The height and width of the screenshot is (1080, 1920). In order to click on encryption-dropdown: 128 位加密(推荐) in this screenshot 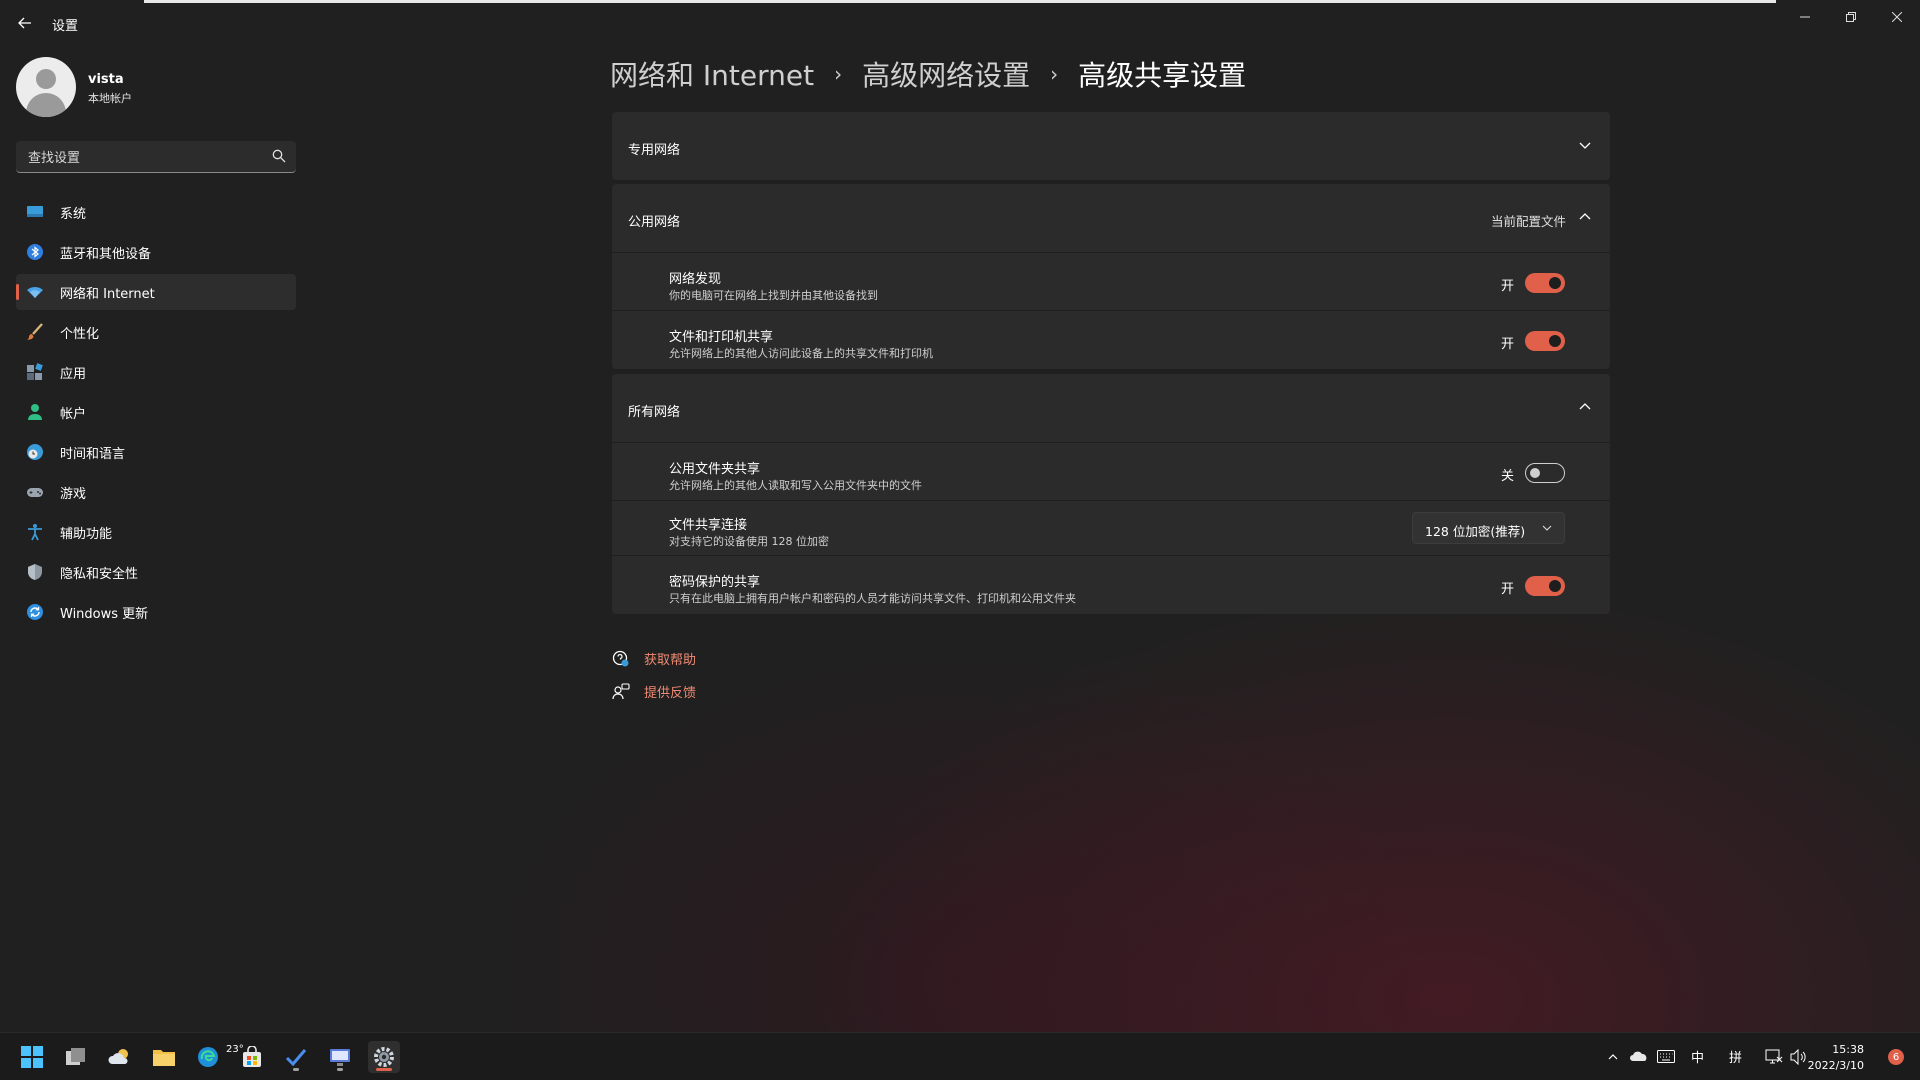, I will do `click(1488, 528)`.